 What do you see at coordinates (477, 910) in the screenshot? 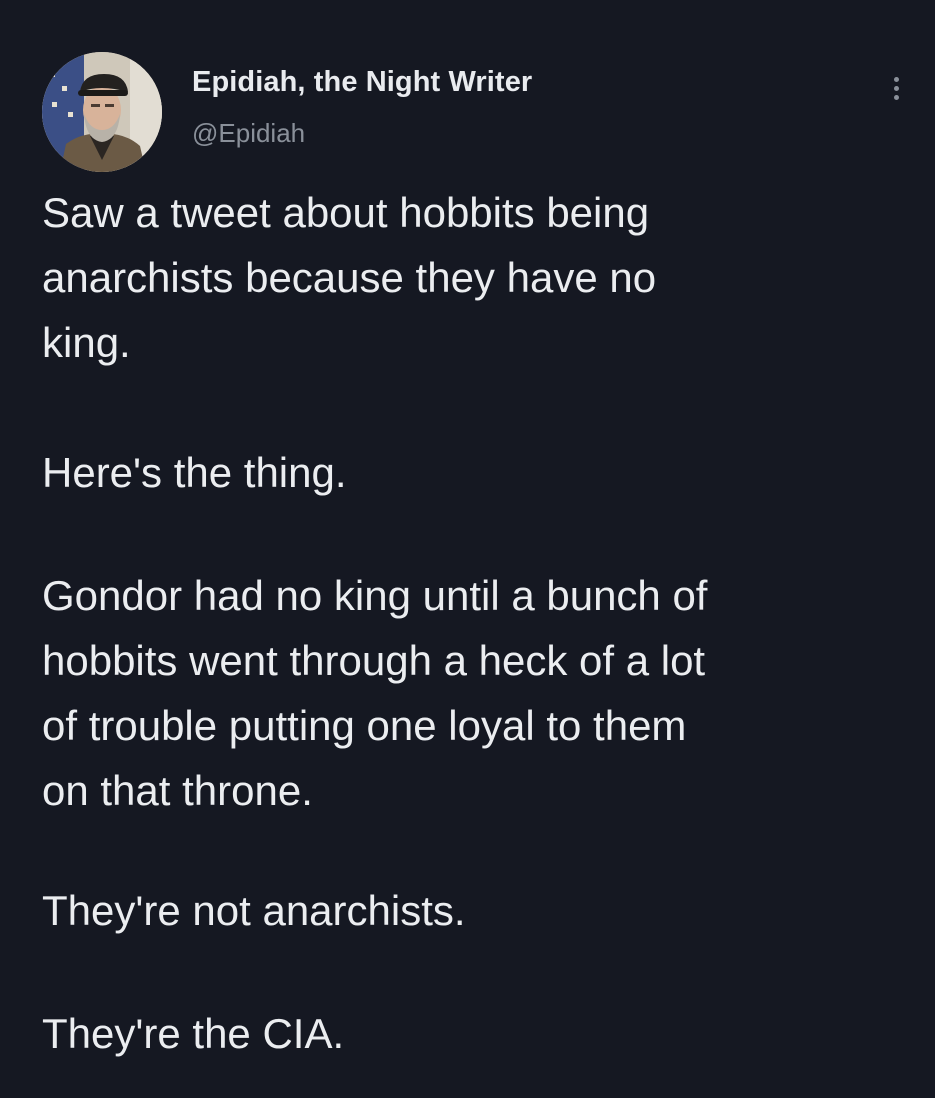
I see `tweet-paragraph: They're not anarchists.` at bounding box center [477, 910].